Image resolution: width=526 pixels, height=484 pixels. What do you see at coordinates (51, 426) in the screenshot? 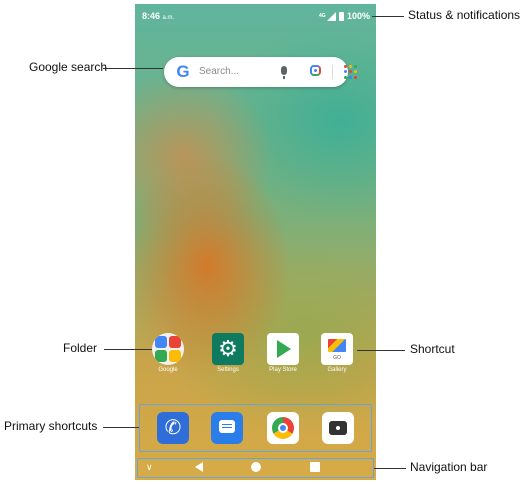
I see `callout-primary: Primary shortcuts` at bounding box center [51, 426].